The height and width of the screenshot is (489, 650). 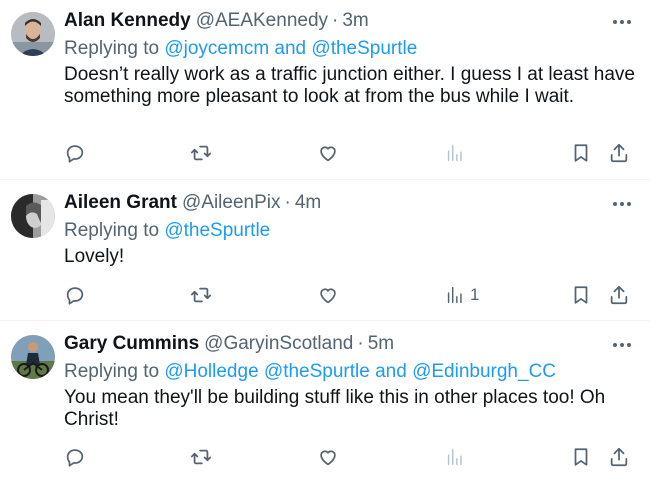 I want to click on author-handle: @GaryinScotland, so click(x=278, y=344).